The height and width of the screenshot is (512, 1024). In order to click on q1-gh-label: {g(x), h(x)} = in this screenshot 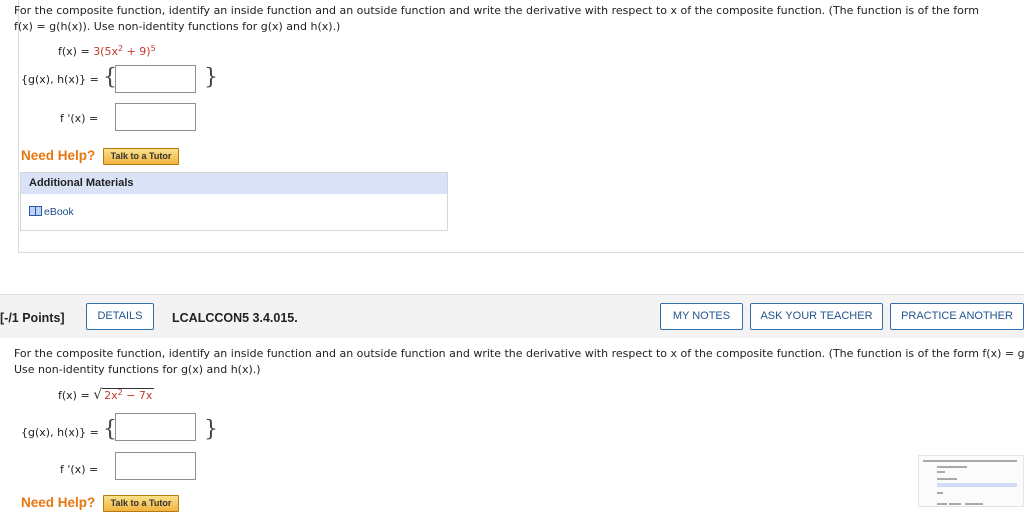, I will do `click(60, 79)`.